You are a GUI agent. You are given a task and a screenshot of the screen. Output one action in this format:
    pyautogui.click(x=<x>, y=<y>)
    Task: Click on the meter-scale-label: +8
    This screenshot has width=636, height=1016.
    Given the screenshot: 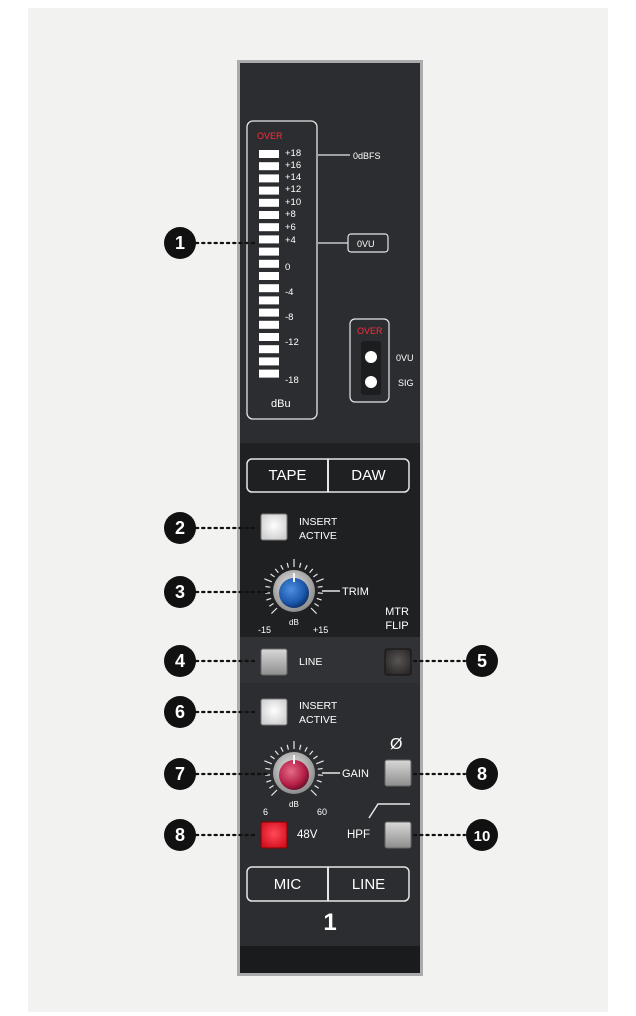 What is the action you would take?
    pyautogui.click(x=290, y=214)
    